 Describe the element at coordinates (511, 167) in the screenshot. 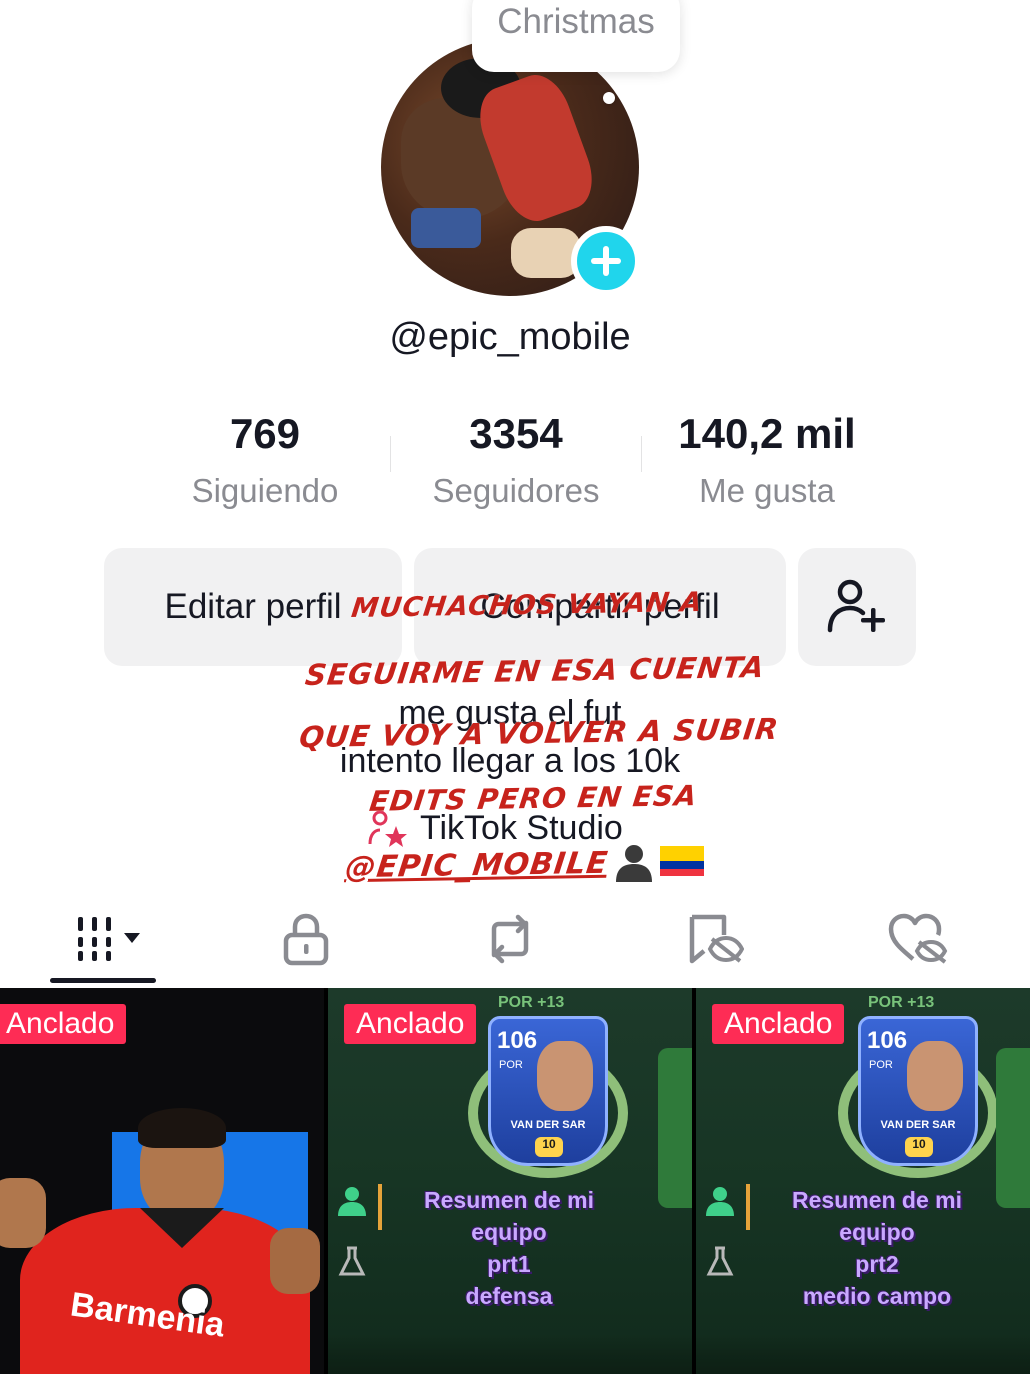

I see `profile-avatar-wrap` at that location.